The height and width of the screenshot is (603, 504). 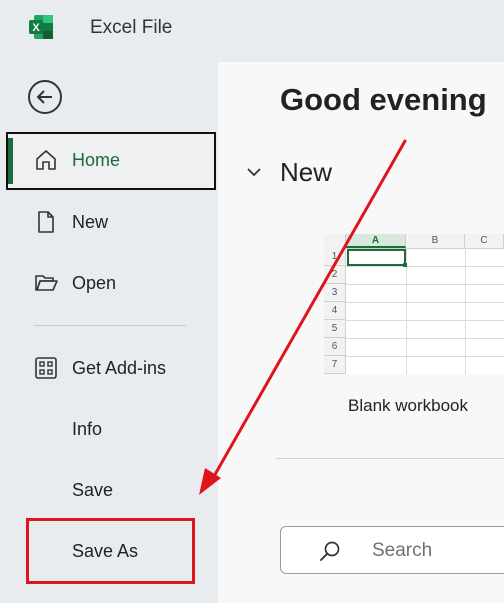 I want to click on sidebar-divider, so click(x=110, y=325).